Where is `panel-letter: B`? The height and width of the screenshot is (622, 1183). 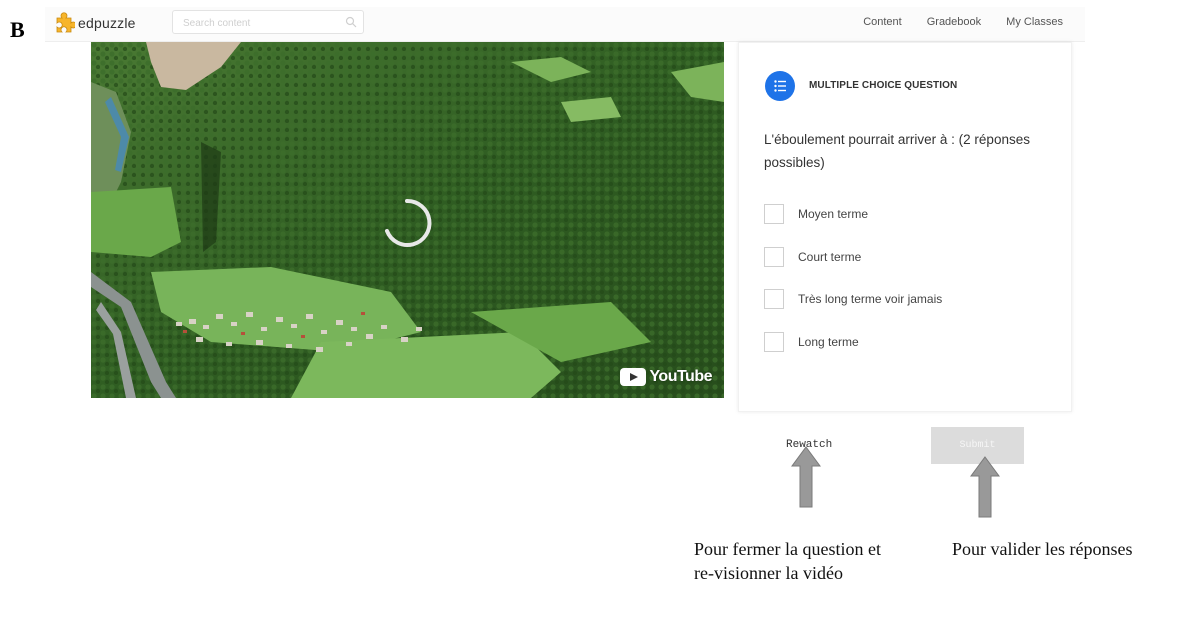 panel-letter: B is located at coordinates (17, 29).